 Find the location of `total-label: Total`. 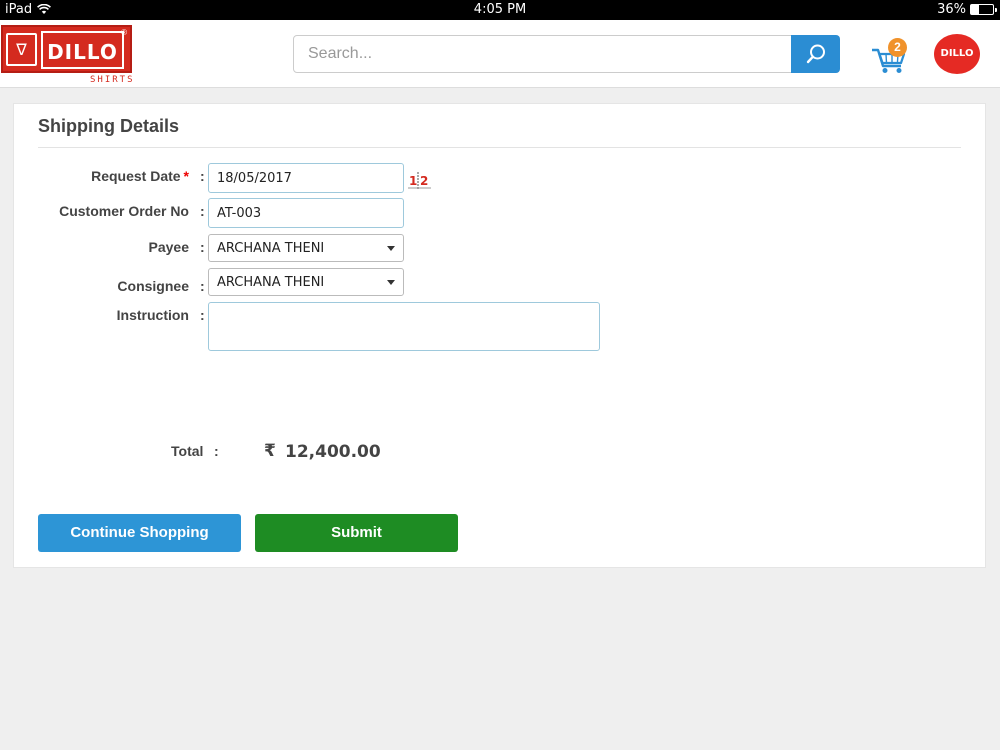

total-label: Total is located at coordinates (187, 451).